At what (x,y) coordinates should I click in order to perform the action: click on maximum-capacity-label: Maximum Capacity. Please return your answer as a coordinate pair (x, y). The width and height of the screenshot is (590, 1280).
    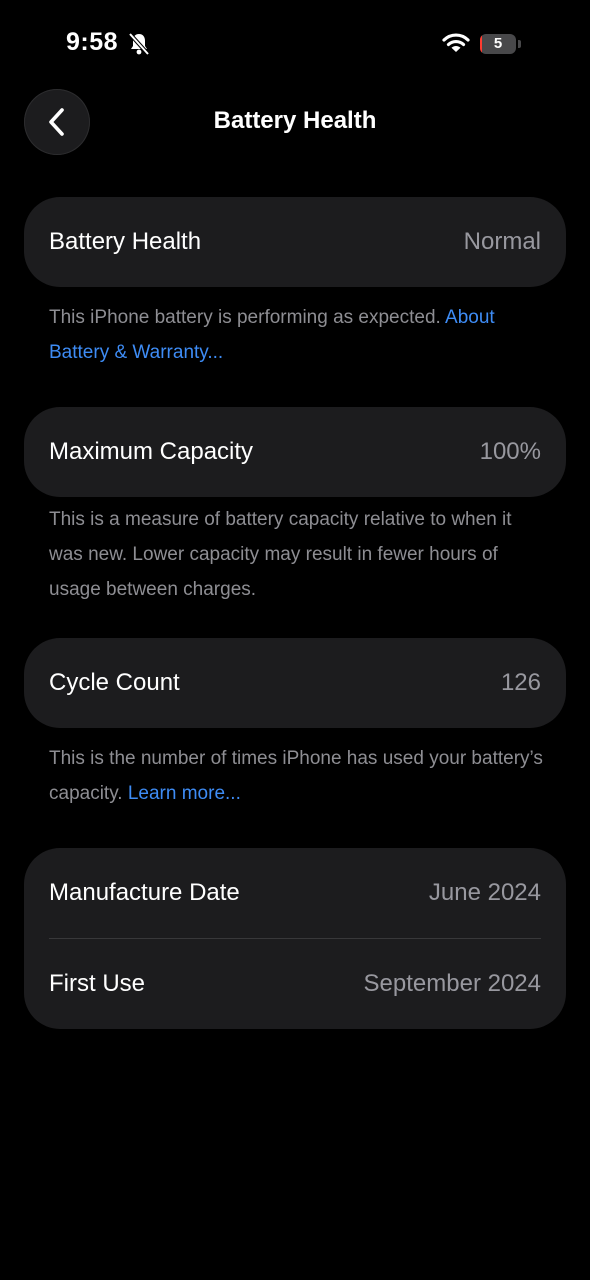
    Looking at the image, I should click on (151, 451).